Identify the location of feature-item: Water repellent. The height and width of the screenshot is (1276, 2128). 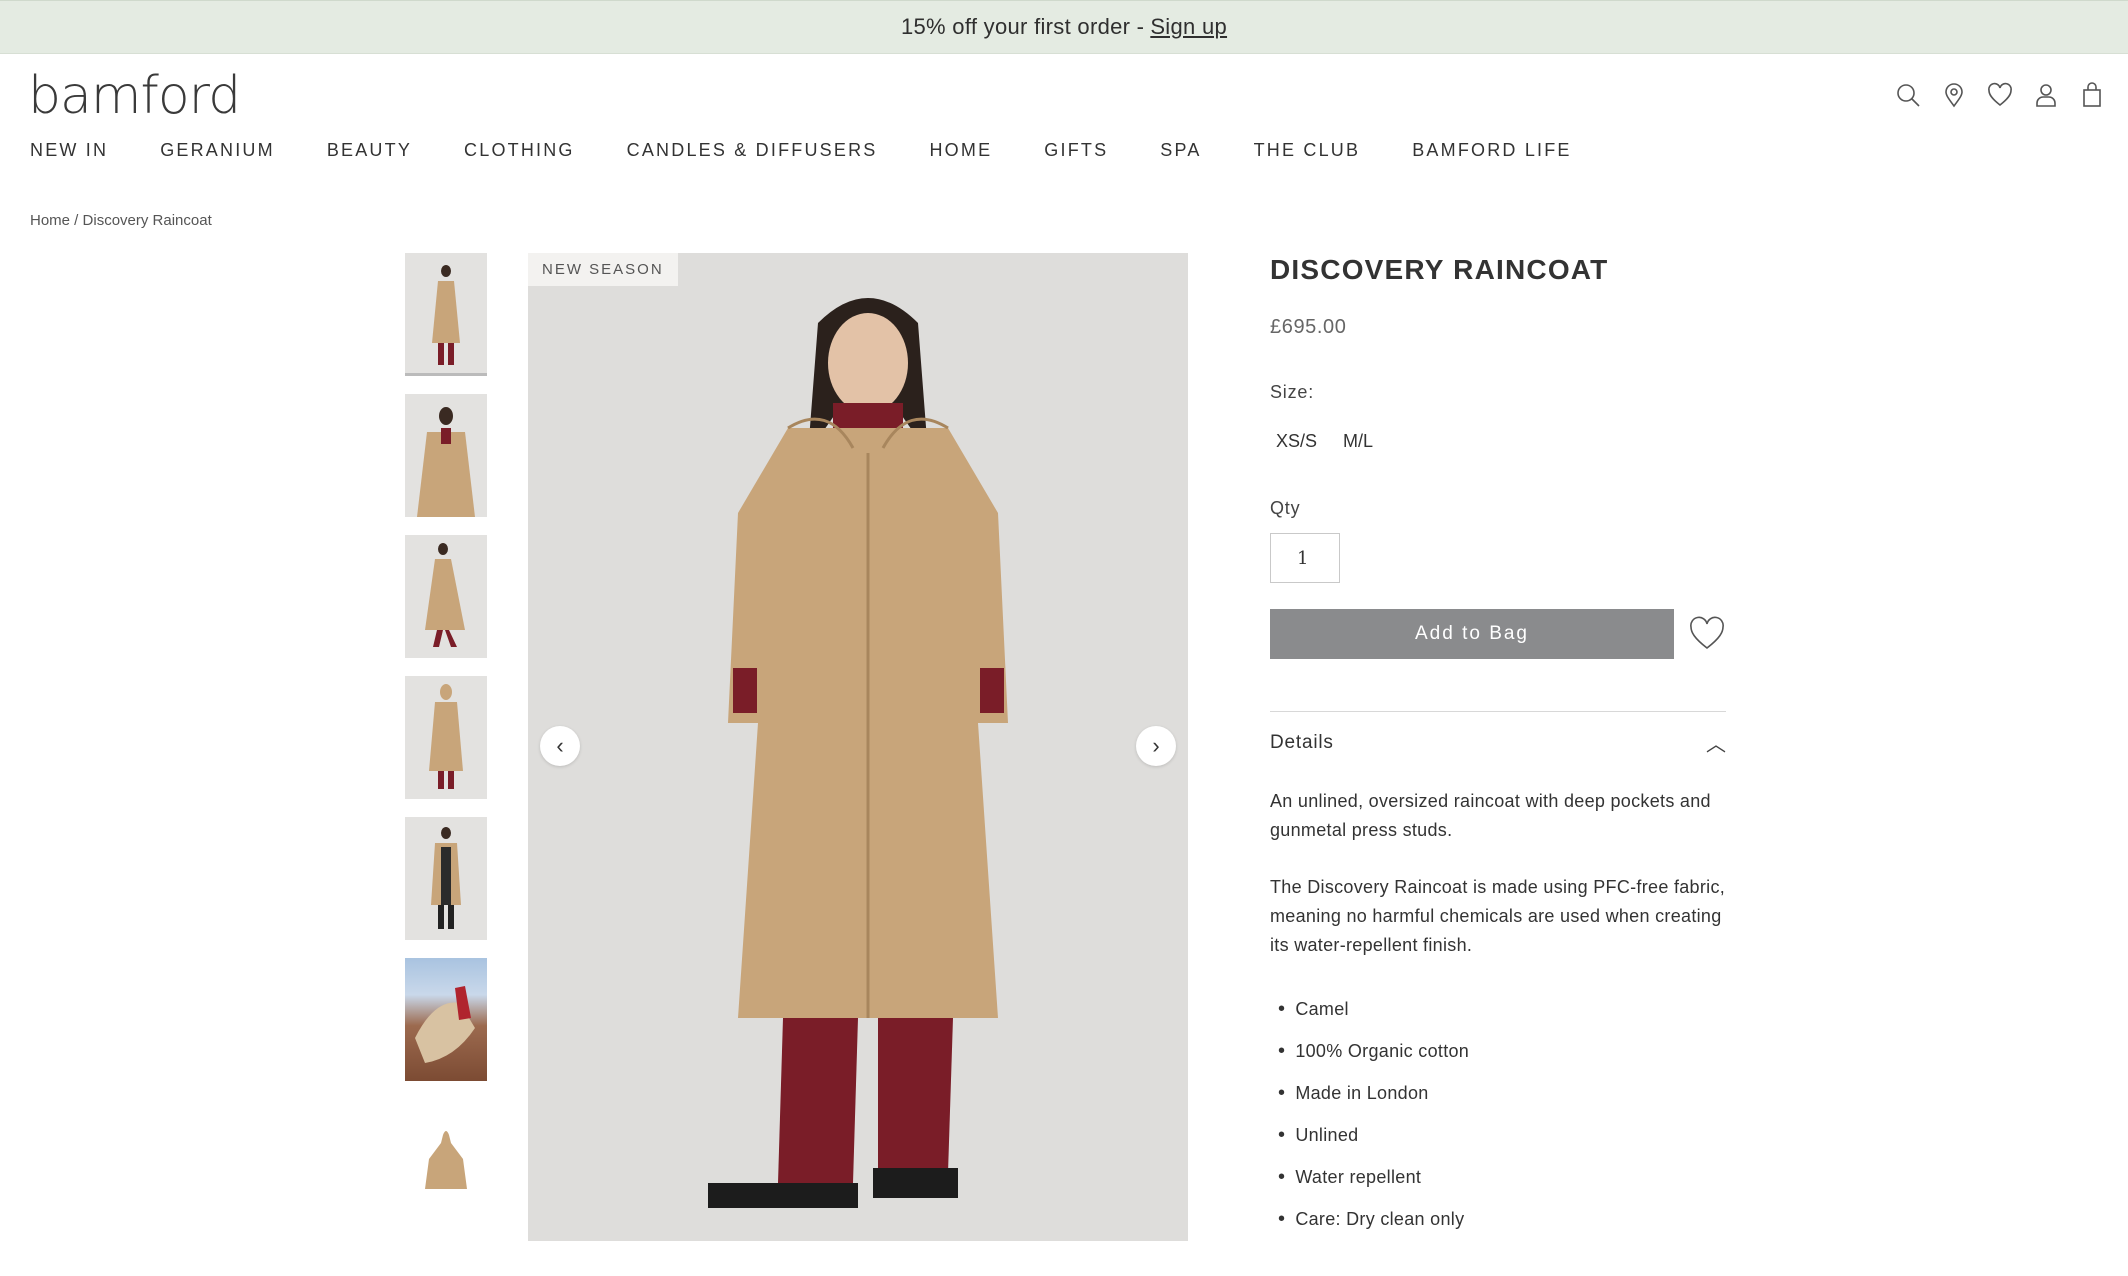
(1498, 1177).